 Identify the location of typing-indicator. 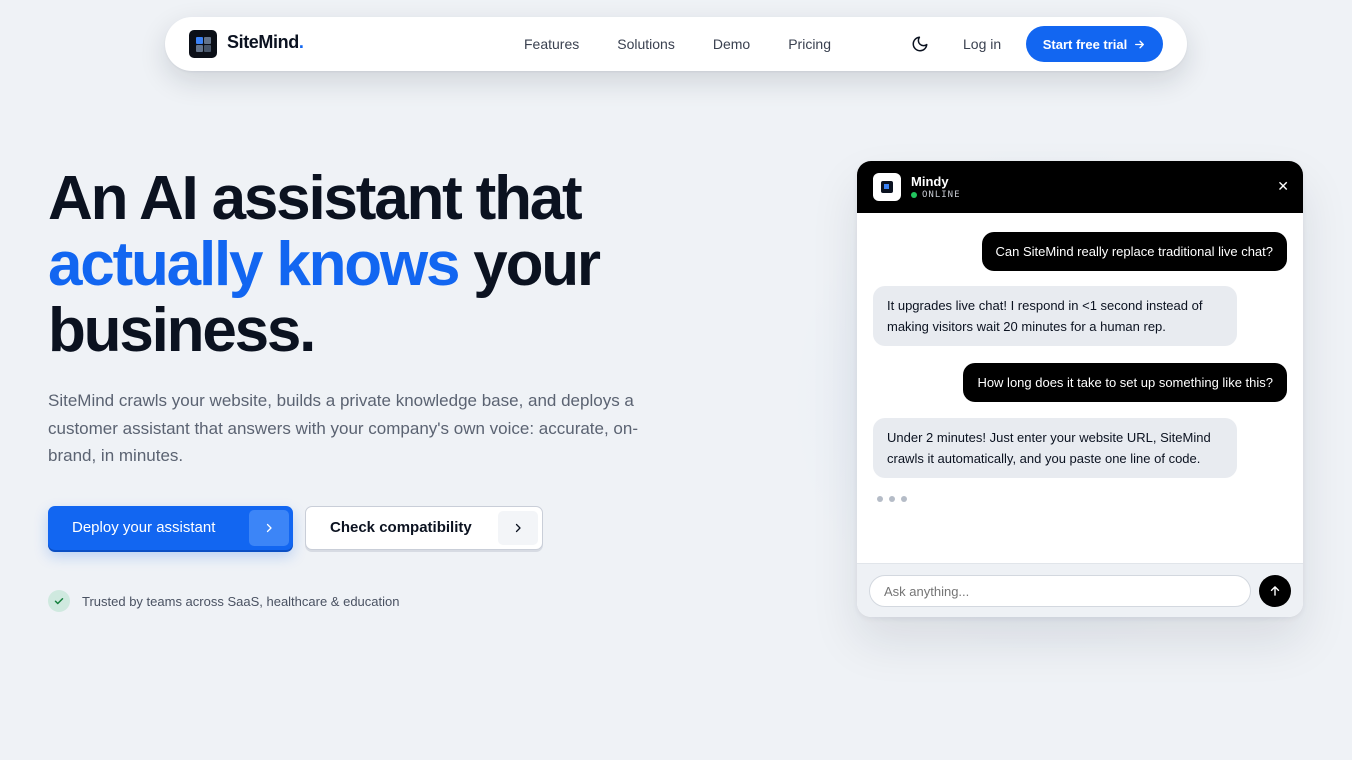
(892, 499).